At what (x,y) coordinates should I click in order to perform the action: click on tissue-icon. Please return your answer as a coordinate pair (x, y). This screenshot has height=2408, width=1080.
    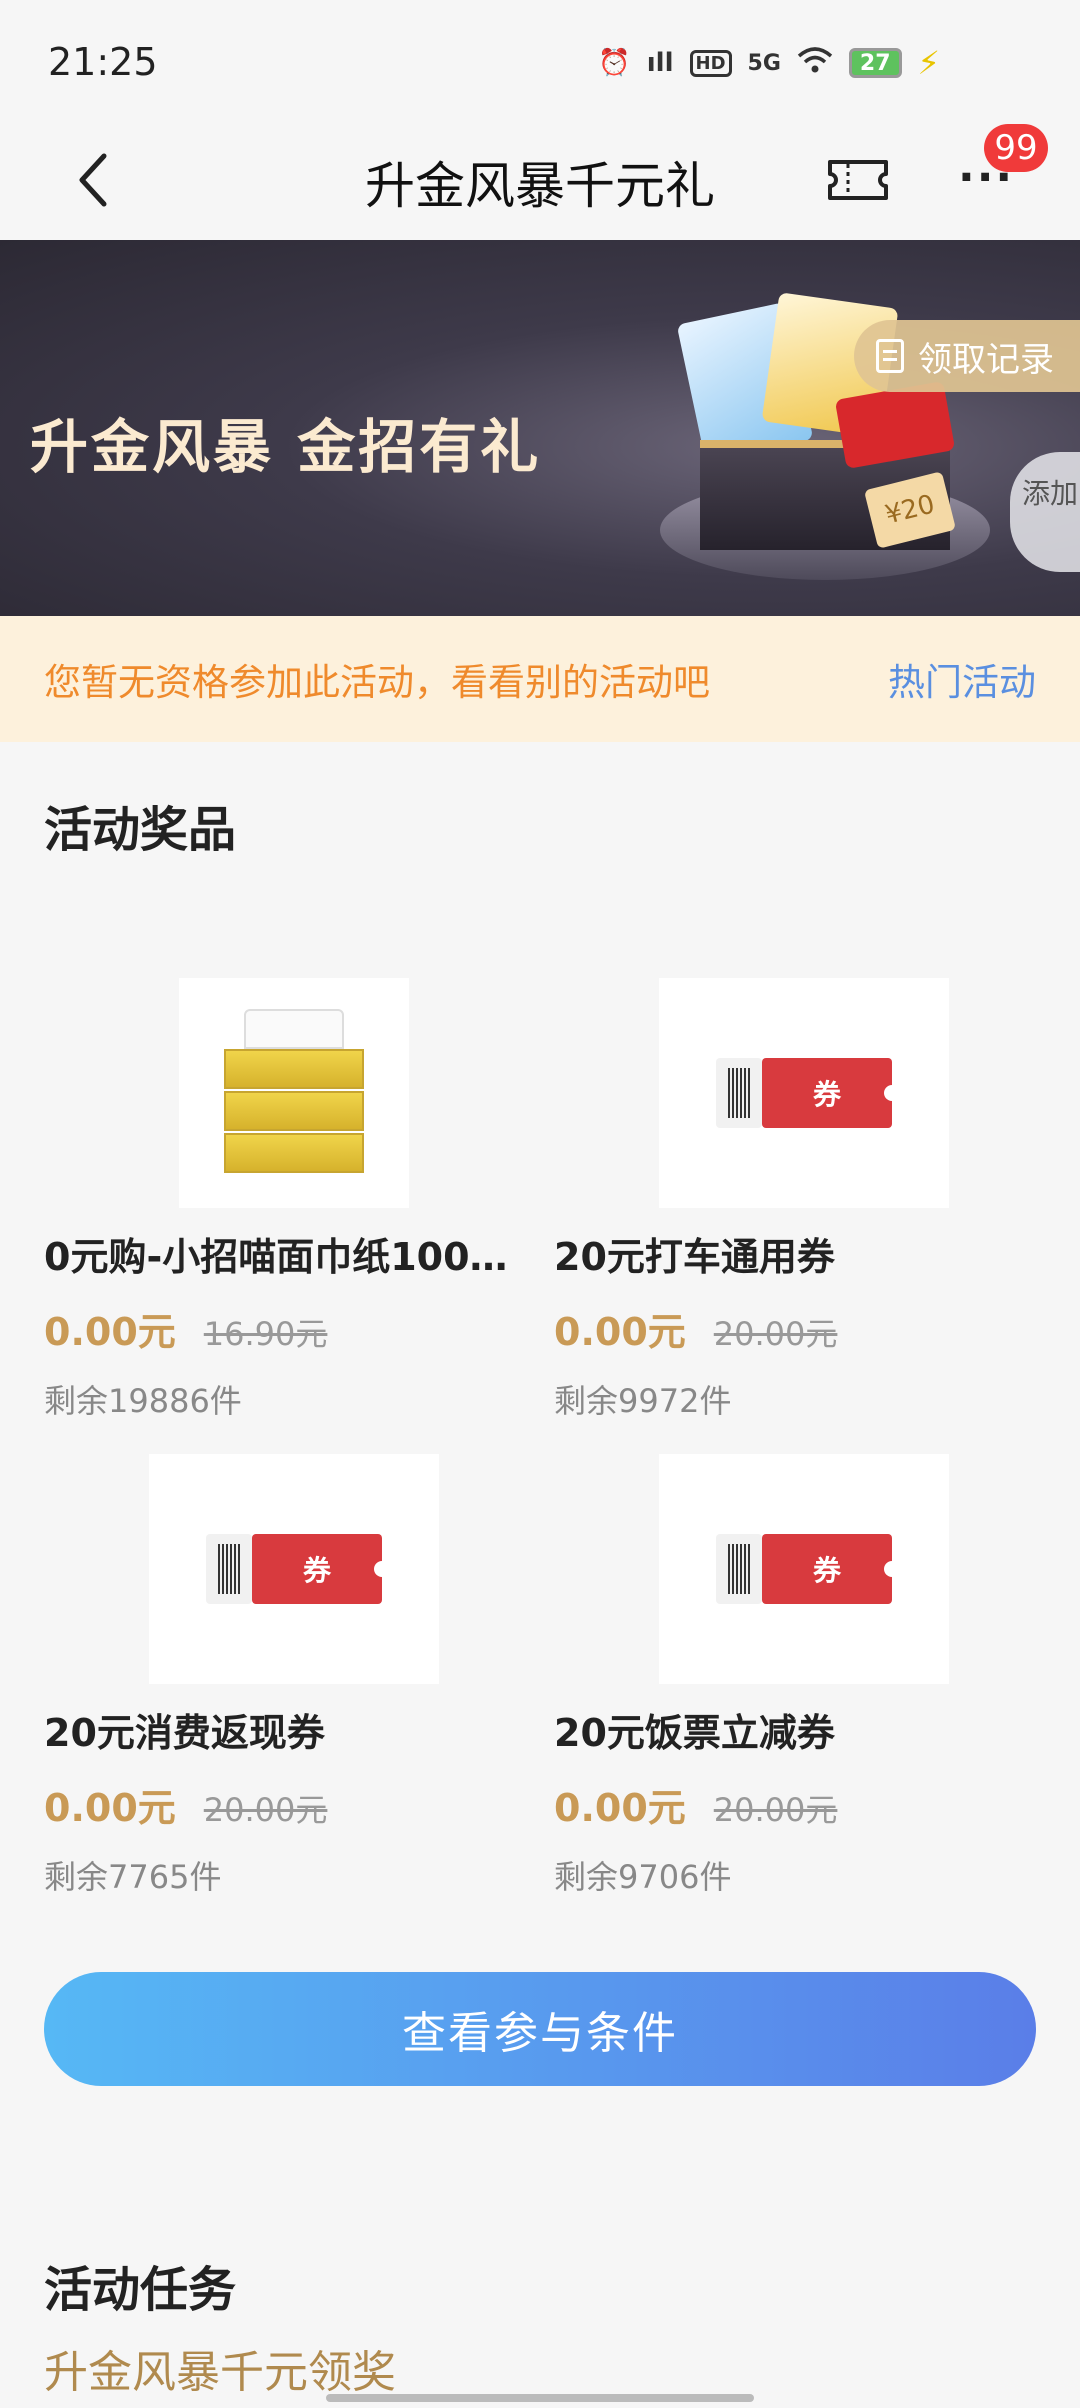
    Looking at the image, I should click on (294, 1093).